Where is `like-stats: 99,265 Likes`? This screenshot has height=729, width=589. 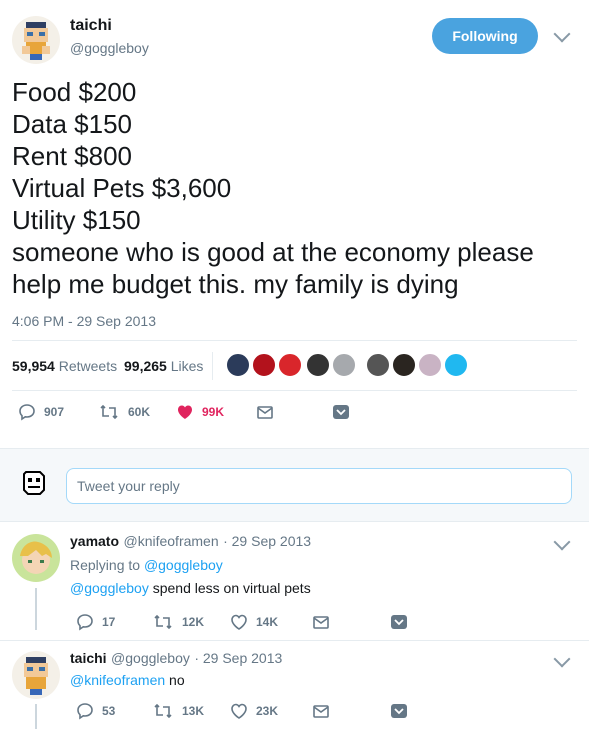 like-stats: 99,265 Likes is located at coordinates (163, 366).